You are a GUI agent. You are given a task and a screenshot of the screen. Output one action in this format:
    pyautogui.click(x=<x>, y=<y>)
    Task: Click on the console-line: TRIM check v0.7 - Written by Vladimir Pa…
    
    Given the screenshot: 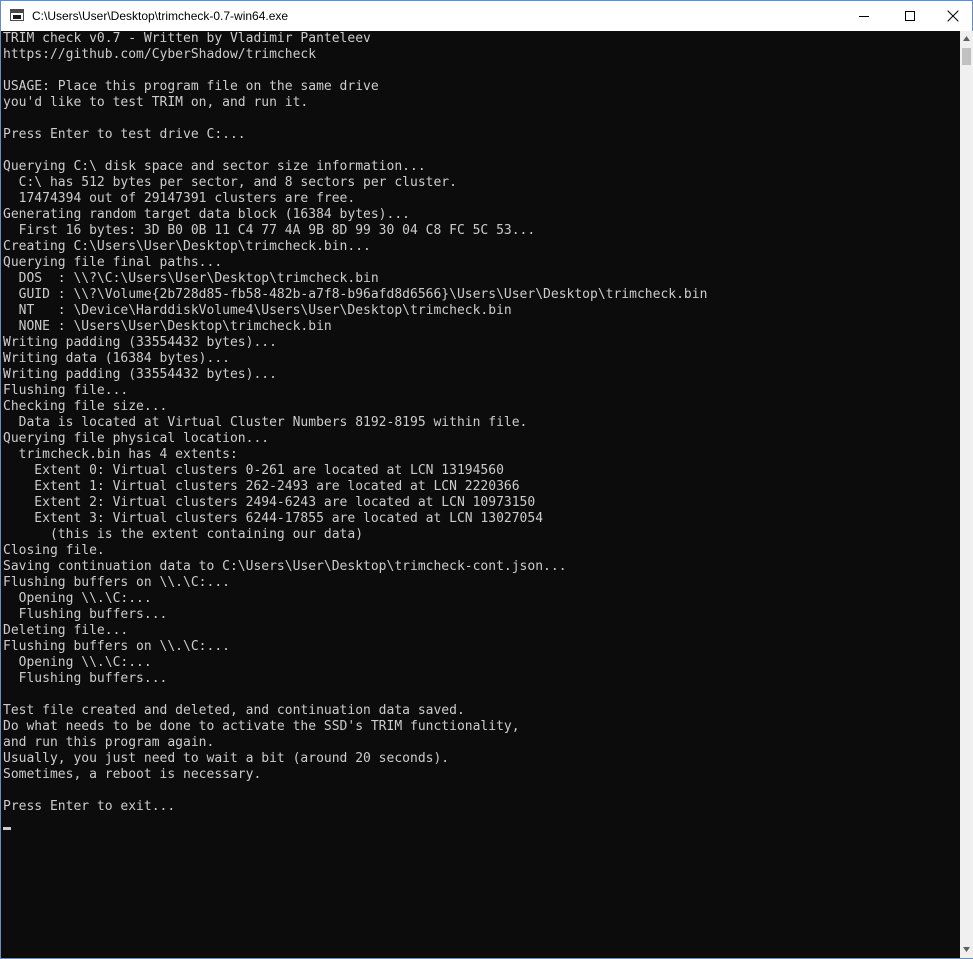 What is the action you would take?
    pyautogui.click(x=187, y=38)
    